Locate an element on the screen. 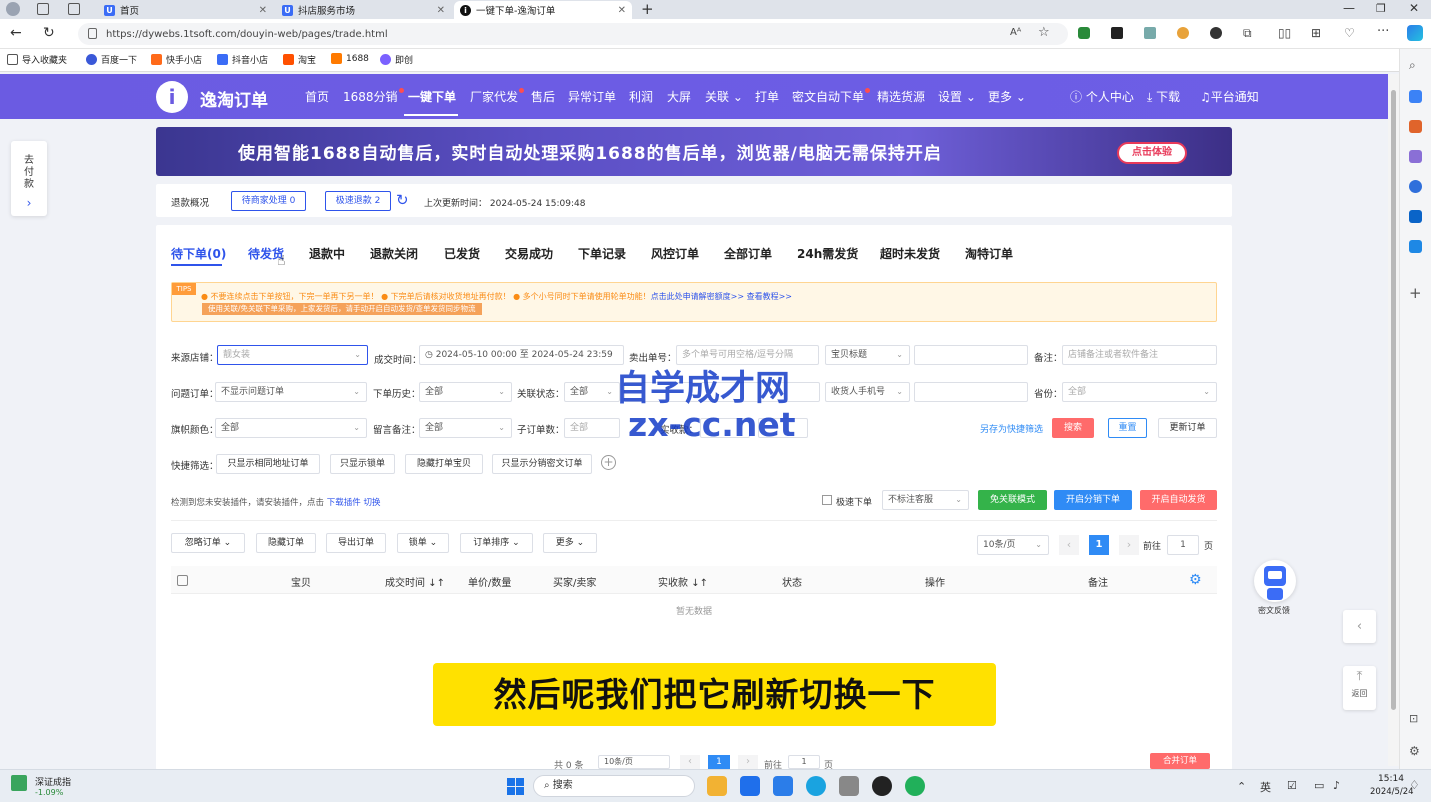 The height and width of the screenshot is (802, 1431). bookmark-kuaishou: 快手小店 is located at coordinates (176, 59).